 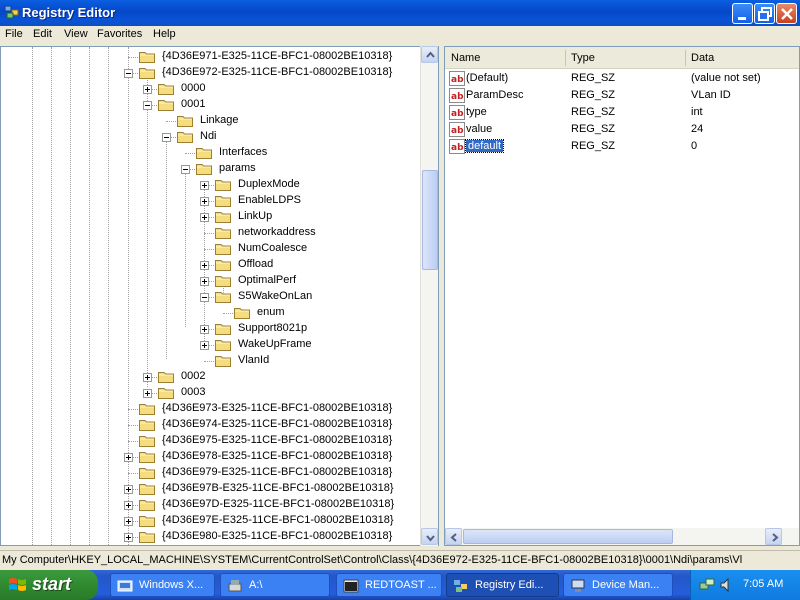 What do you see at coordinates (465, 58) in the screenshot?
I see `column-name: Name` at bounding box center [465, 58].